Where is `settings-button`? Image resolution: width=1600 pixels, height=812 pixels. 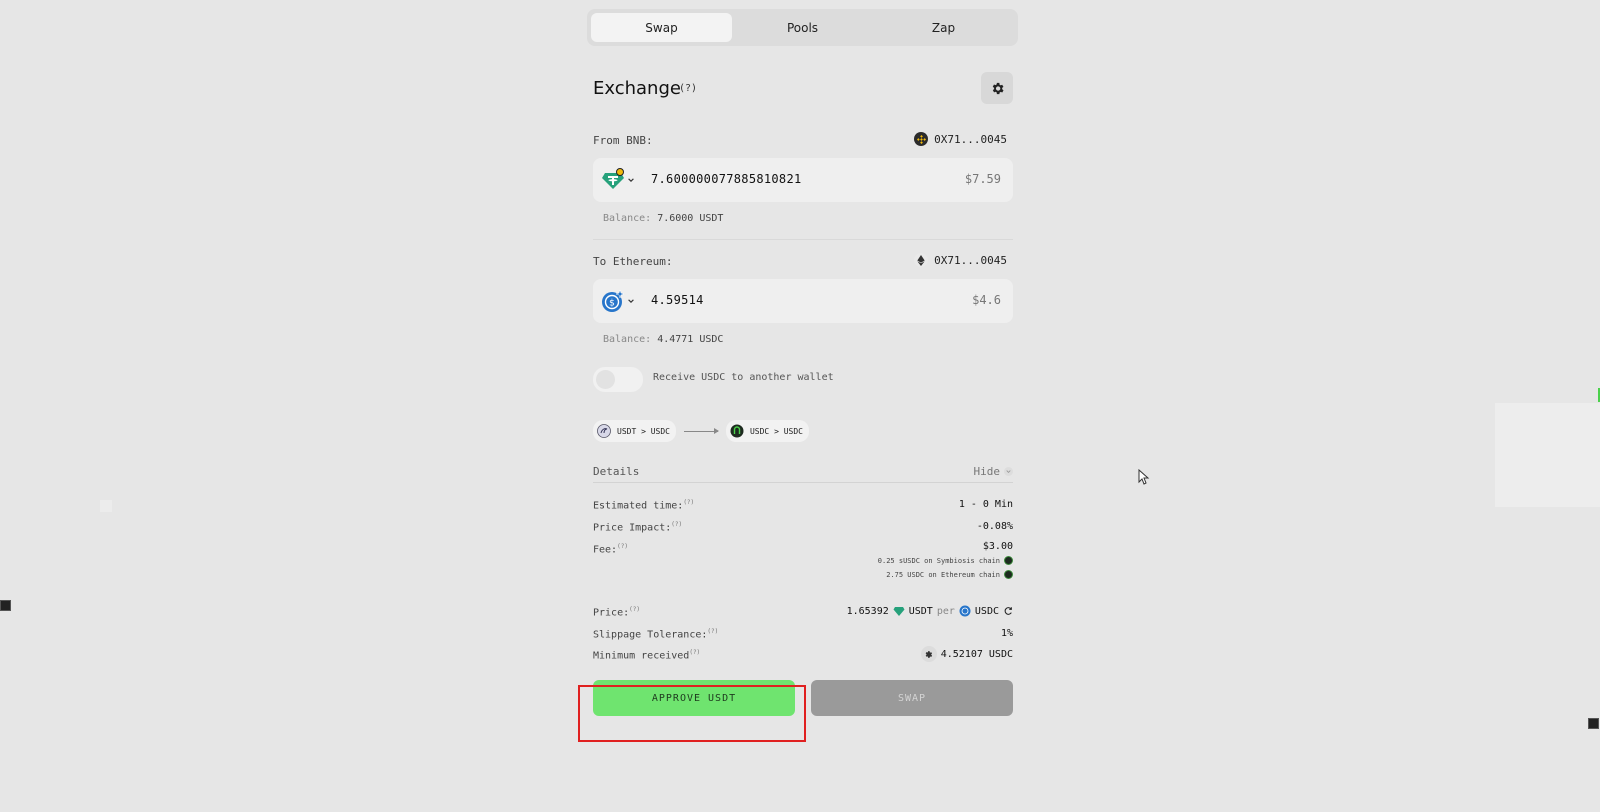
settings-button is located at coordinates (997, 88).